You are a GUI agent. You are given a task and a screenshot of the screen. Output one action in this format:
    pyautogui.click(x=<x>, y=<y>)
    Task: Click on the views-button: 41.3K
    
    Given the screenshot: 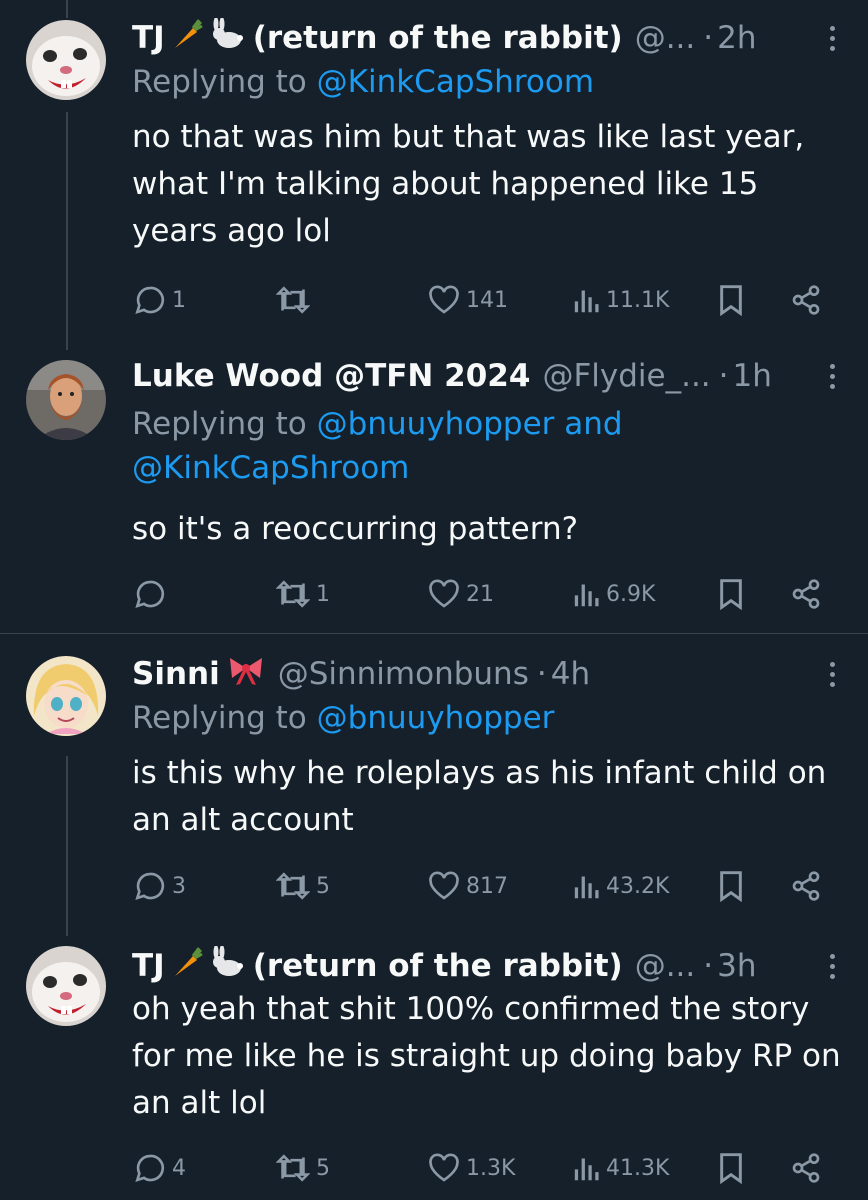 What is the action you would take?
    pyautogui.click(x=620, y=1168)
    